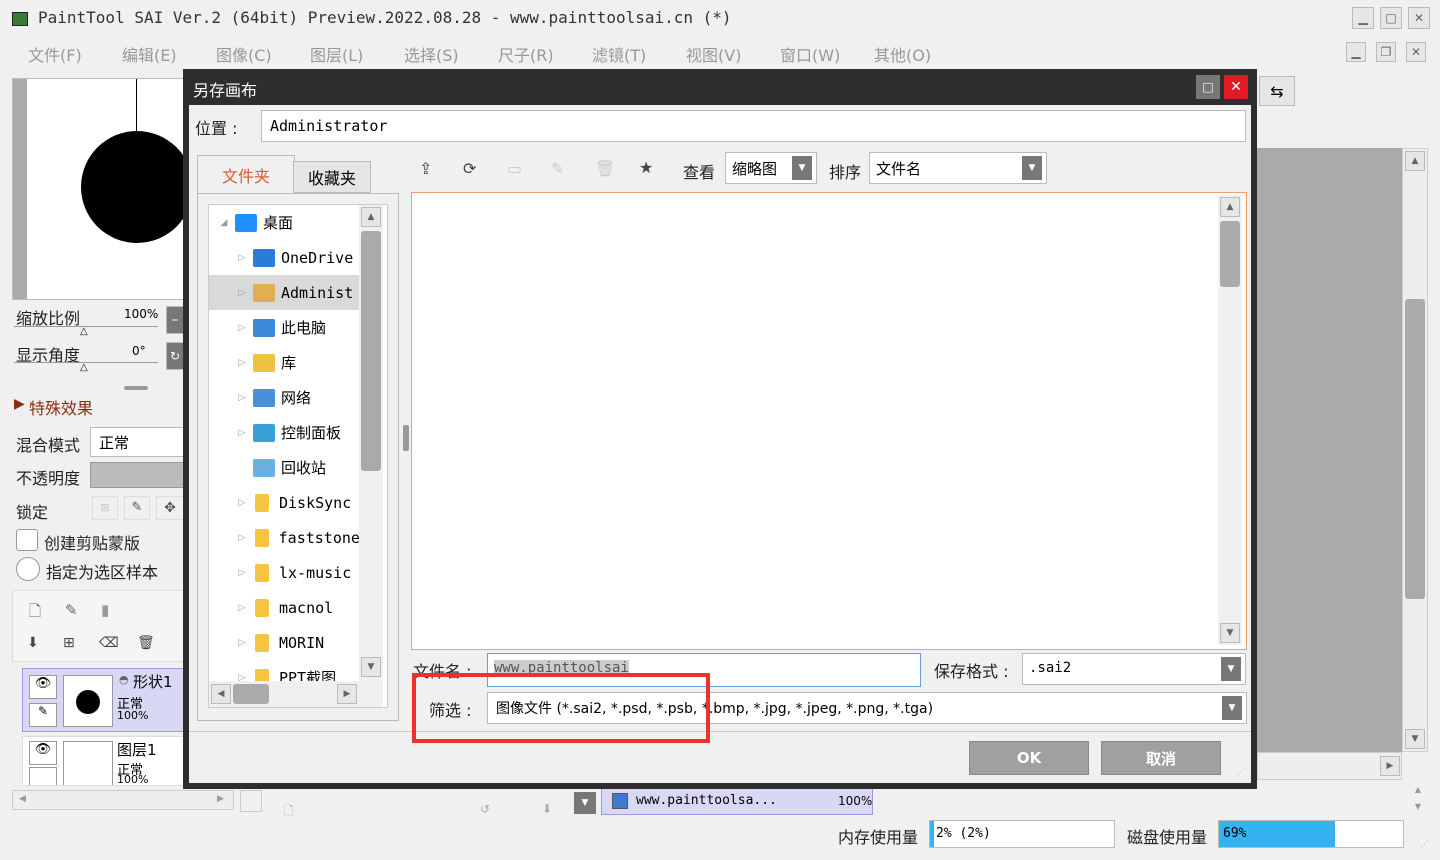 Image resolution: width=1440 pixels, height=860 pixels. What do you see at coordinates (69, 643) in the screenshot?
I see `add-mask-icon: ⊞` at bounding box center [69, 643].